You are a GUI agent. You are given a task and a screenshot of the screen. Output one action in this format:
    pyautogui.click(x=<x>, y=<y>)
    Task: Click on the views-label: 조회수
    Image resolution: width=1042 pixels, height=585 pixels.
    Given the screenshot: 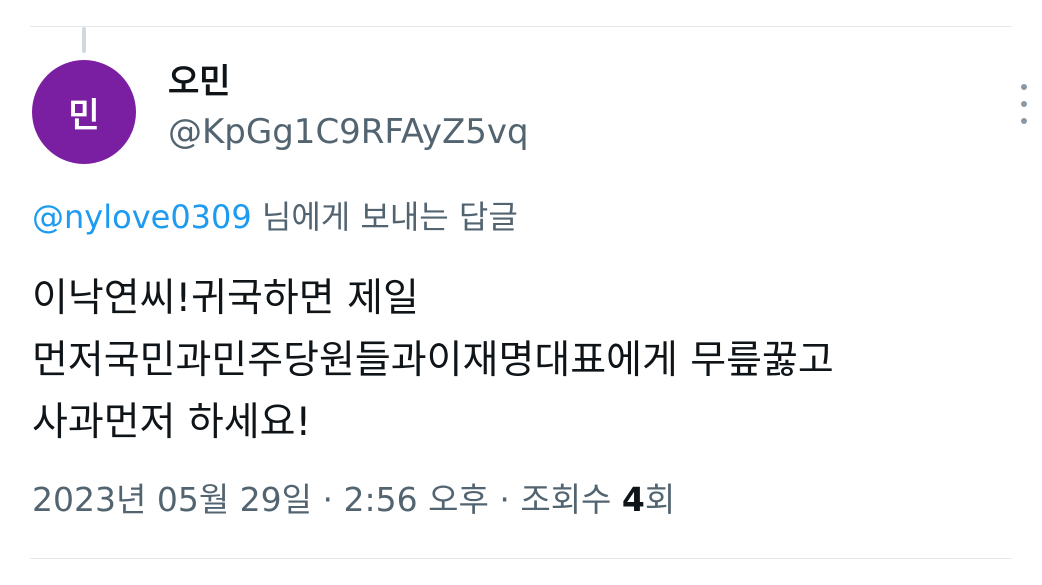 What is the action you would take?
    pyautogui.click(x=571, y=499)
    